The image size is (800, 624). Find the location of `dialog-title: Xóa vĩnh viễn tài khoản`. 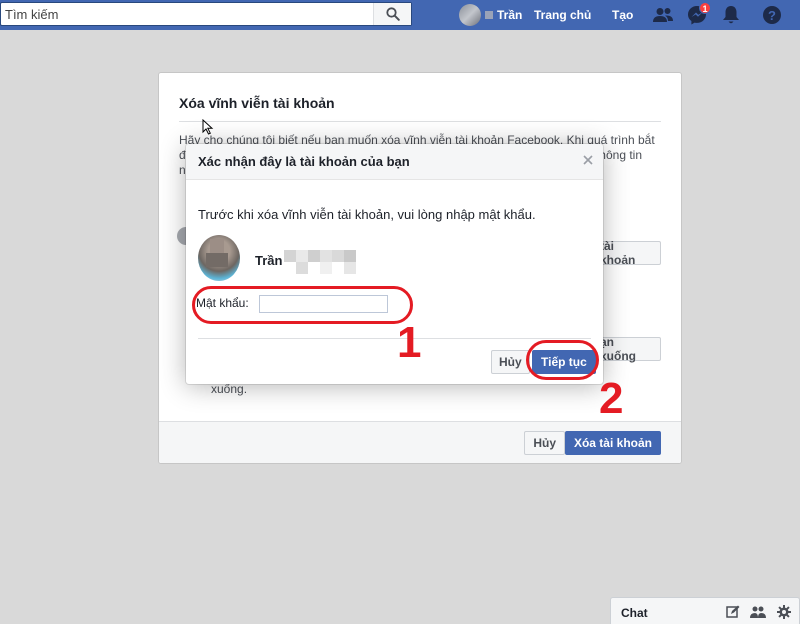

dialog-title: Xóa vĩnh viễn tài khoản is located at coordinates (257, 103).